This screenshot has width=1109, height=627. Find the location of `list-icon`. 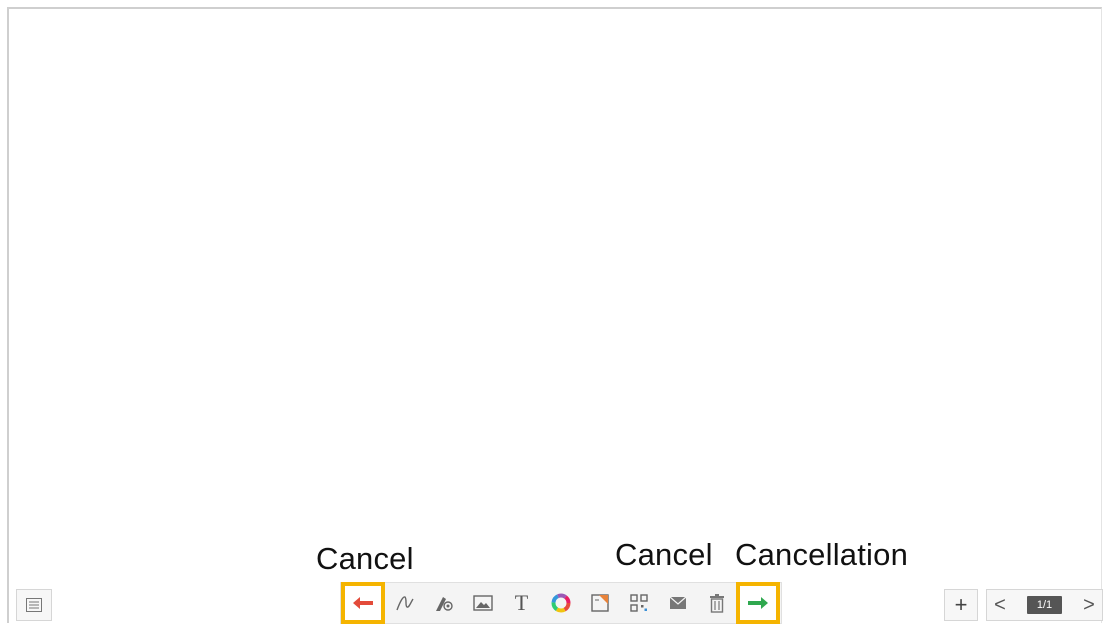

list-icon is located at coordinates (34, 605).